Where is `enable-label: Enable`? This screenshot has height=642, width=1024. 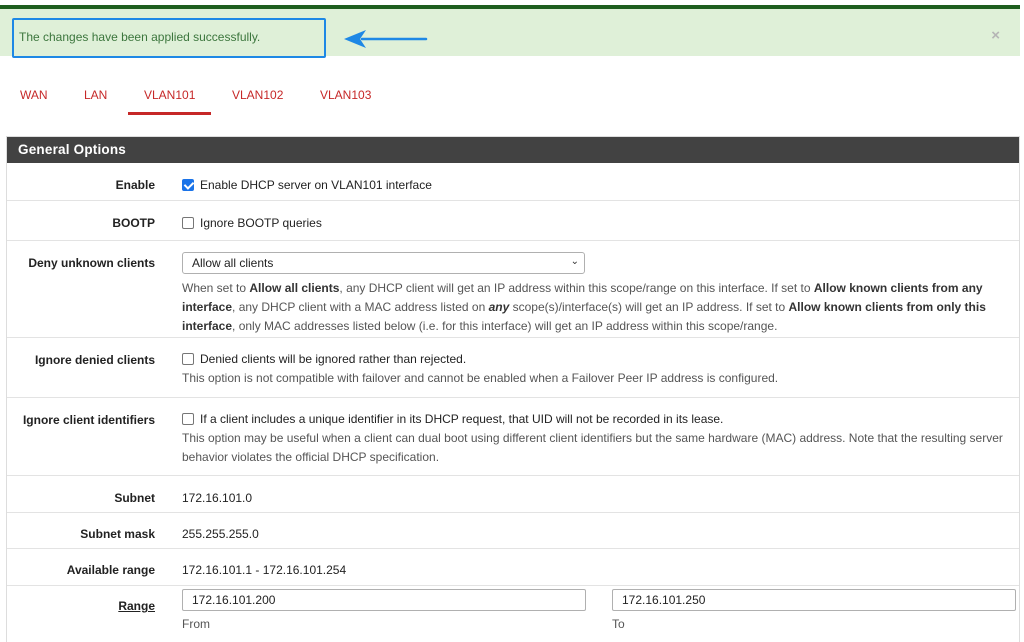
enable-label: Enable is located at coordinates (135, 185).